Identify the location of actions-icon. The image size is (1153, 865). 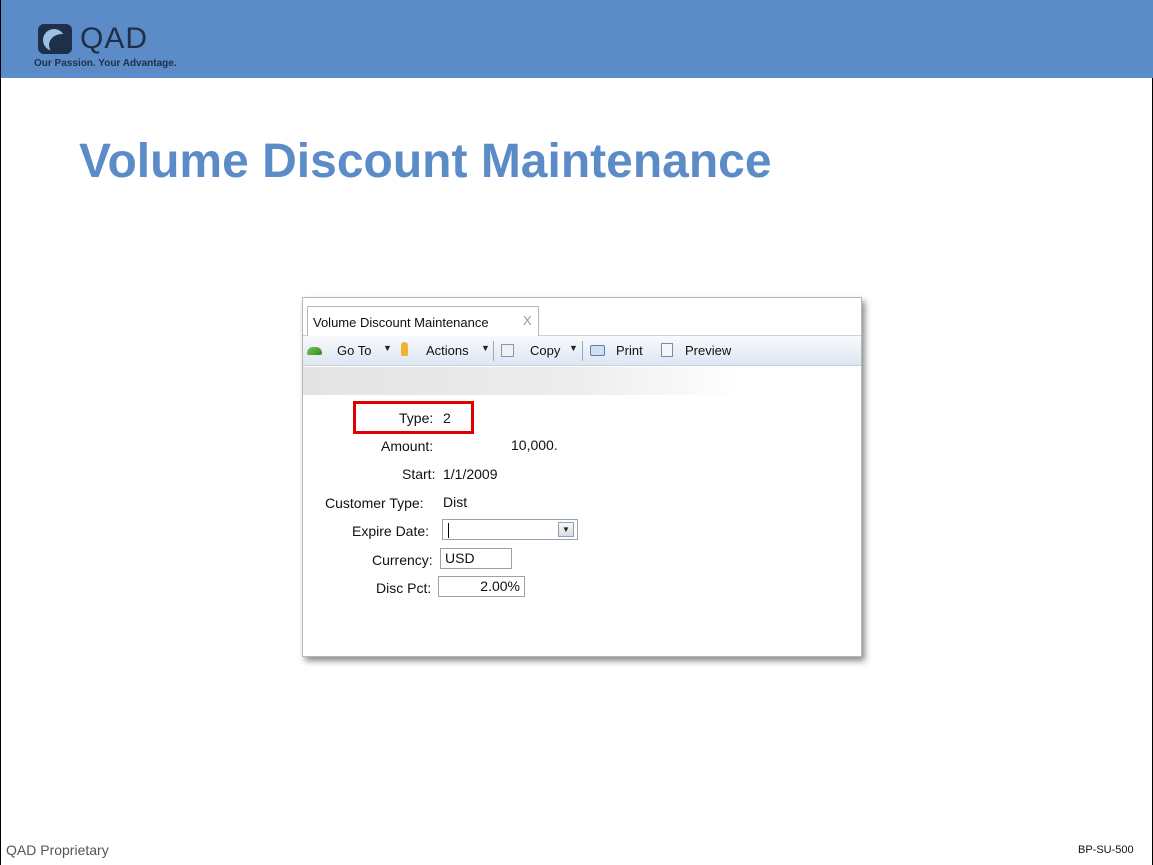
(404, 349).